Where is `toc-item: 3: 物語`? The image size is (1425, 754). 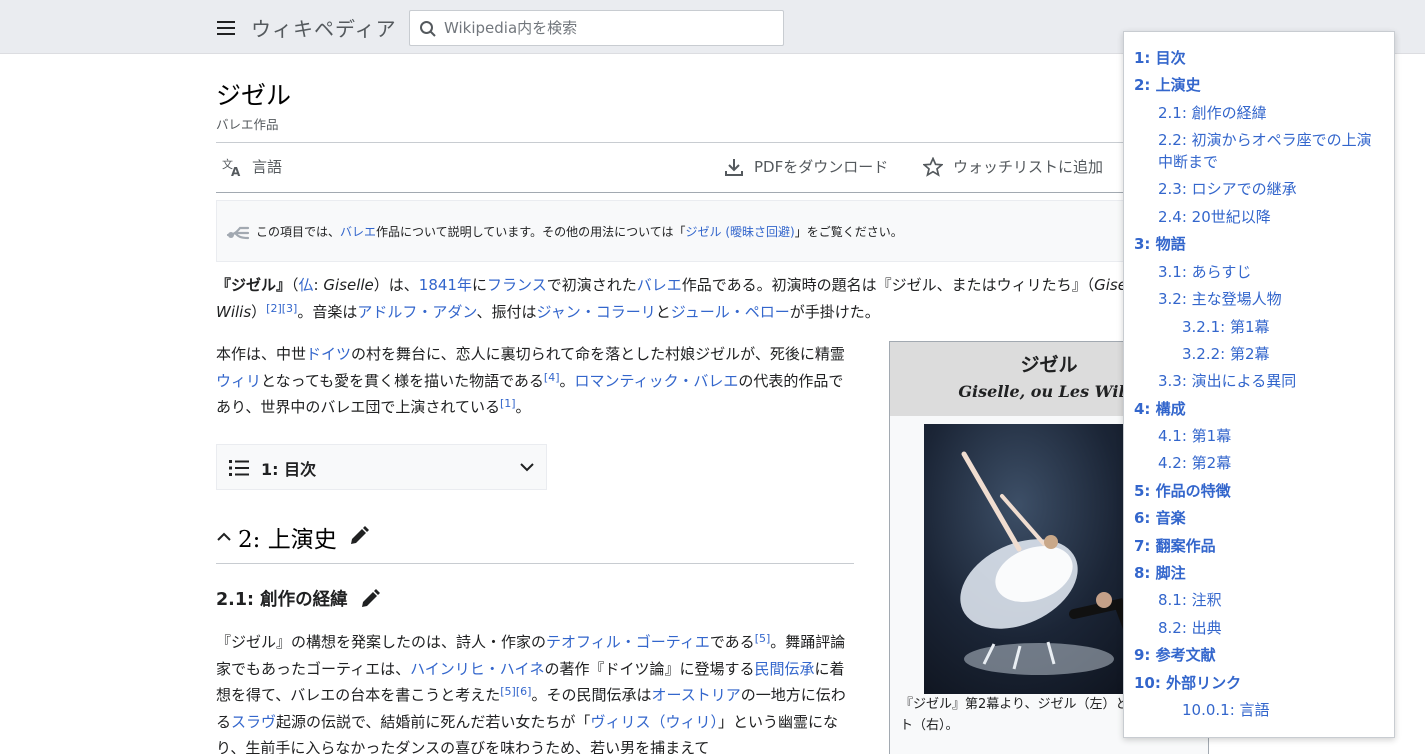 toc-item: 3: 物語 is located at coordinates (1160, 244).